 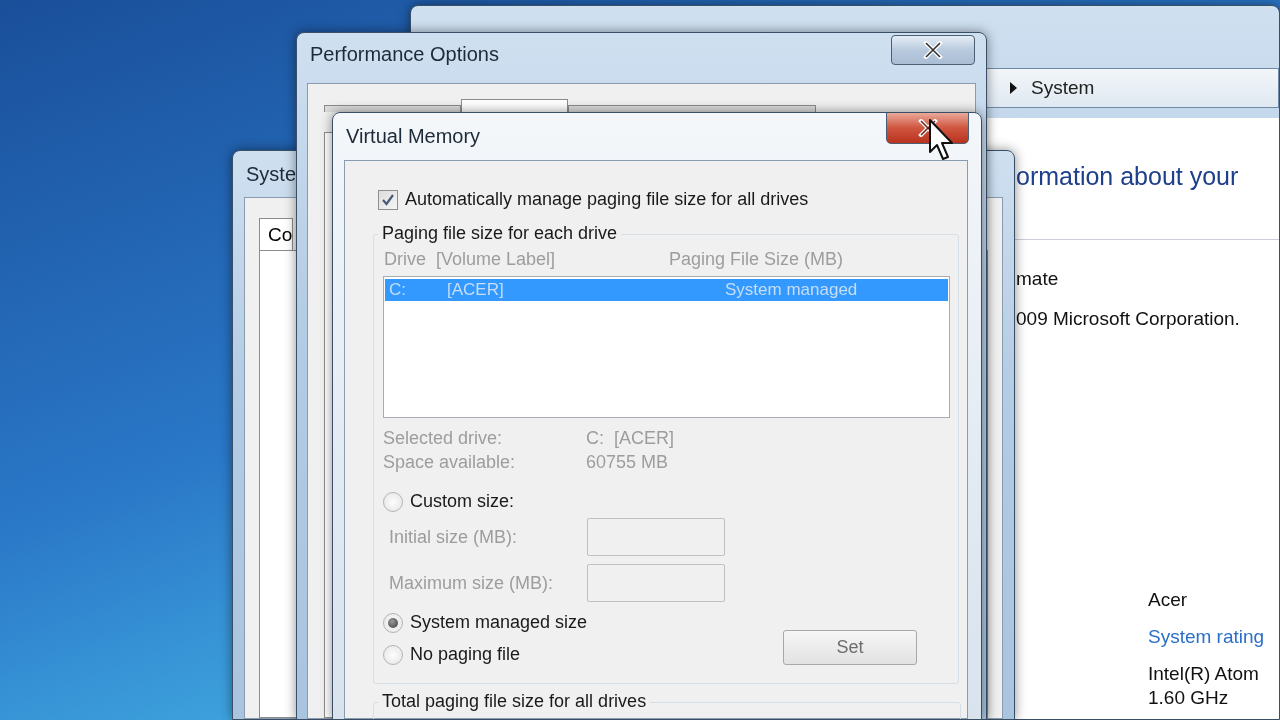 I want to click on window-title: Syste, so click(x=271, y=174).